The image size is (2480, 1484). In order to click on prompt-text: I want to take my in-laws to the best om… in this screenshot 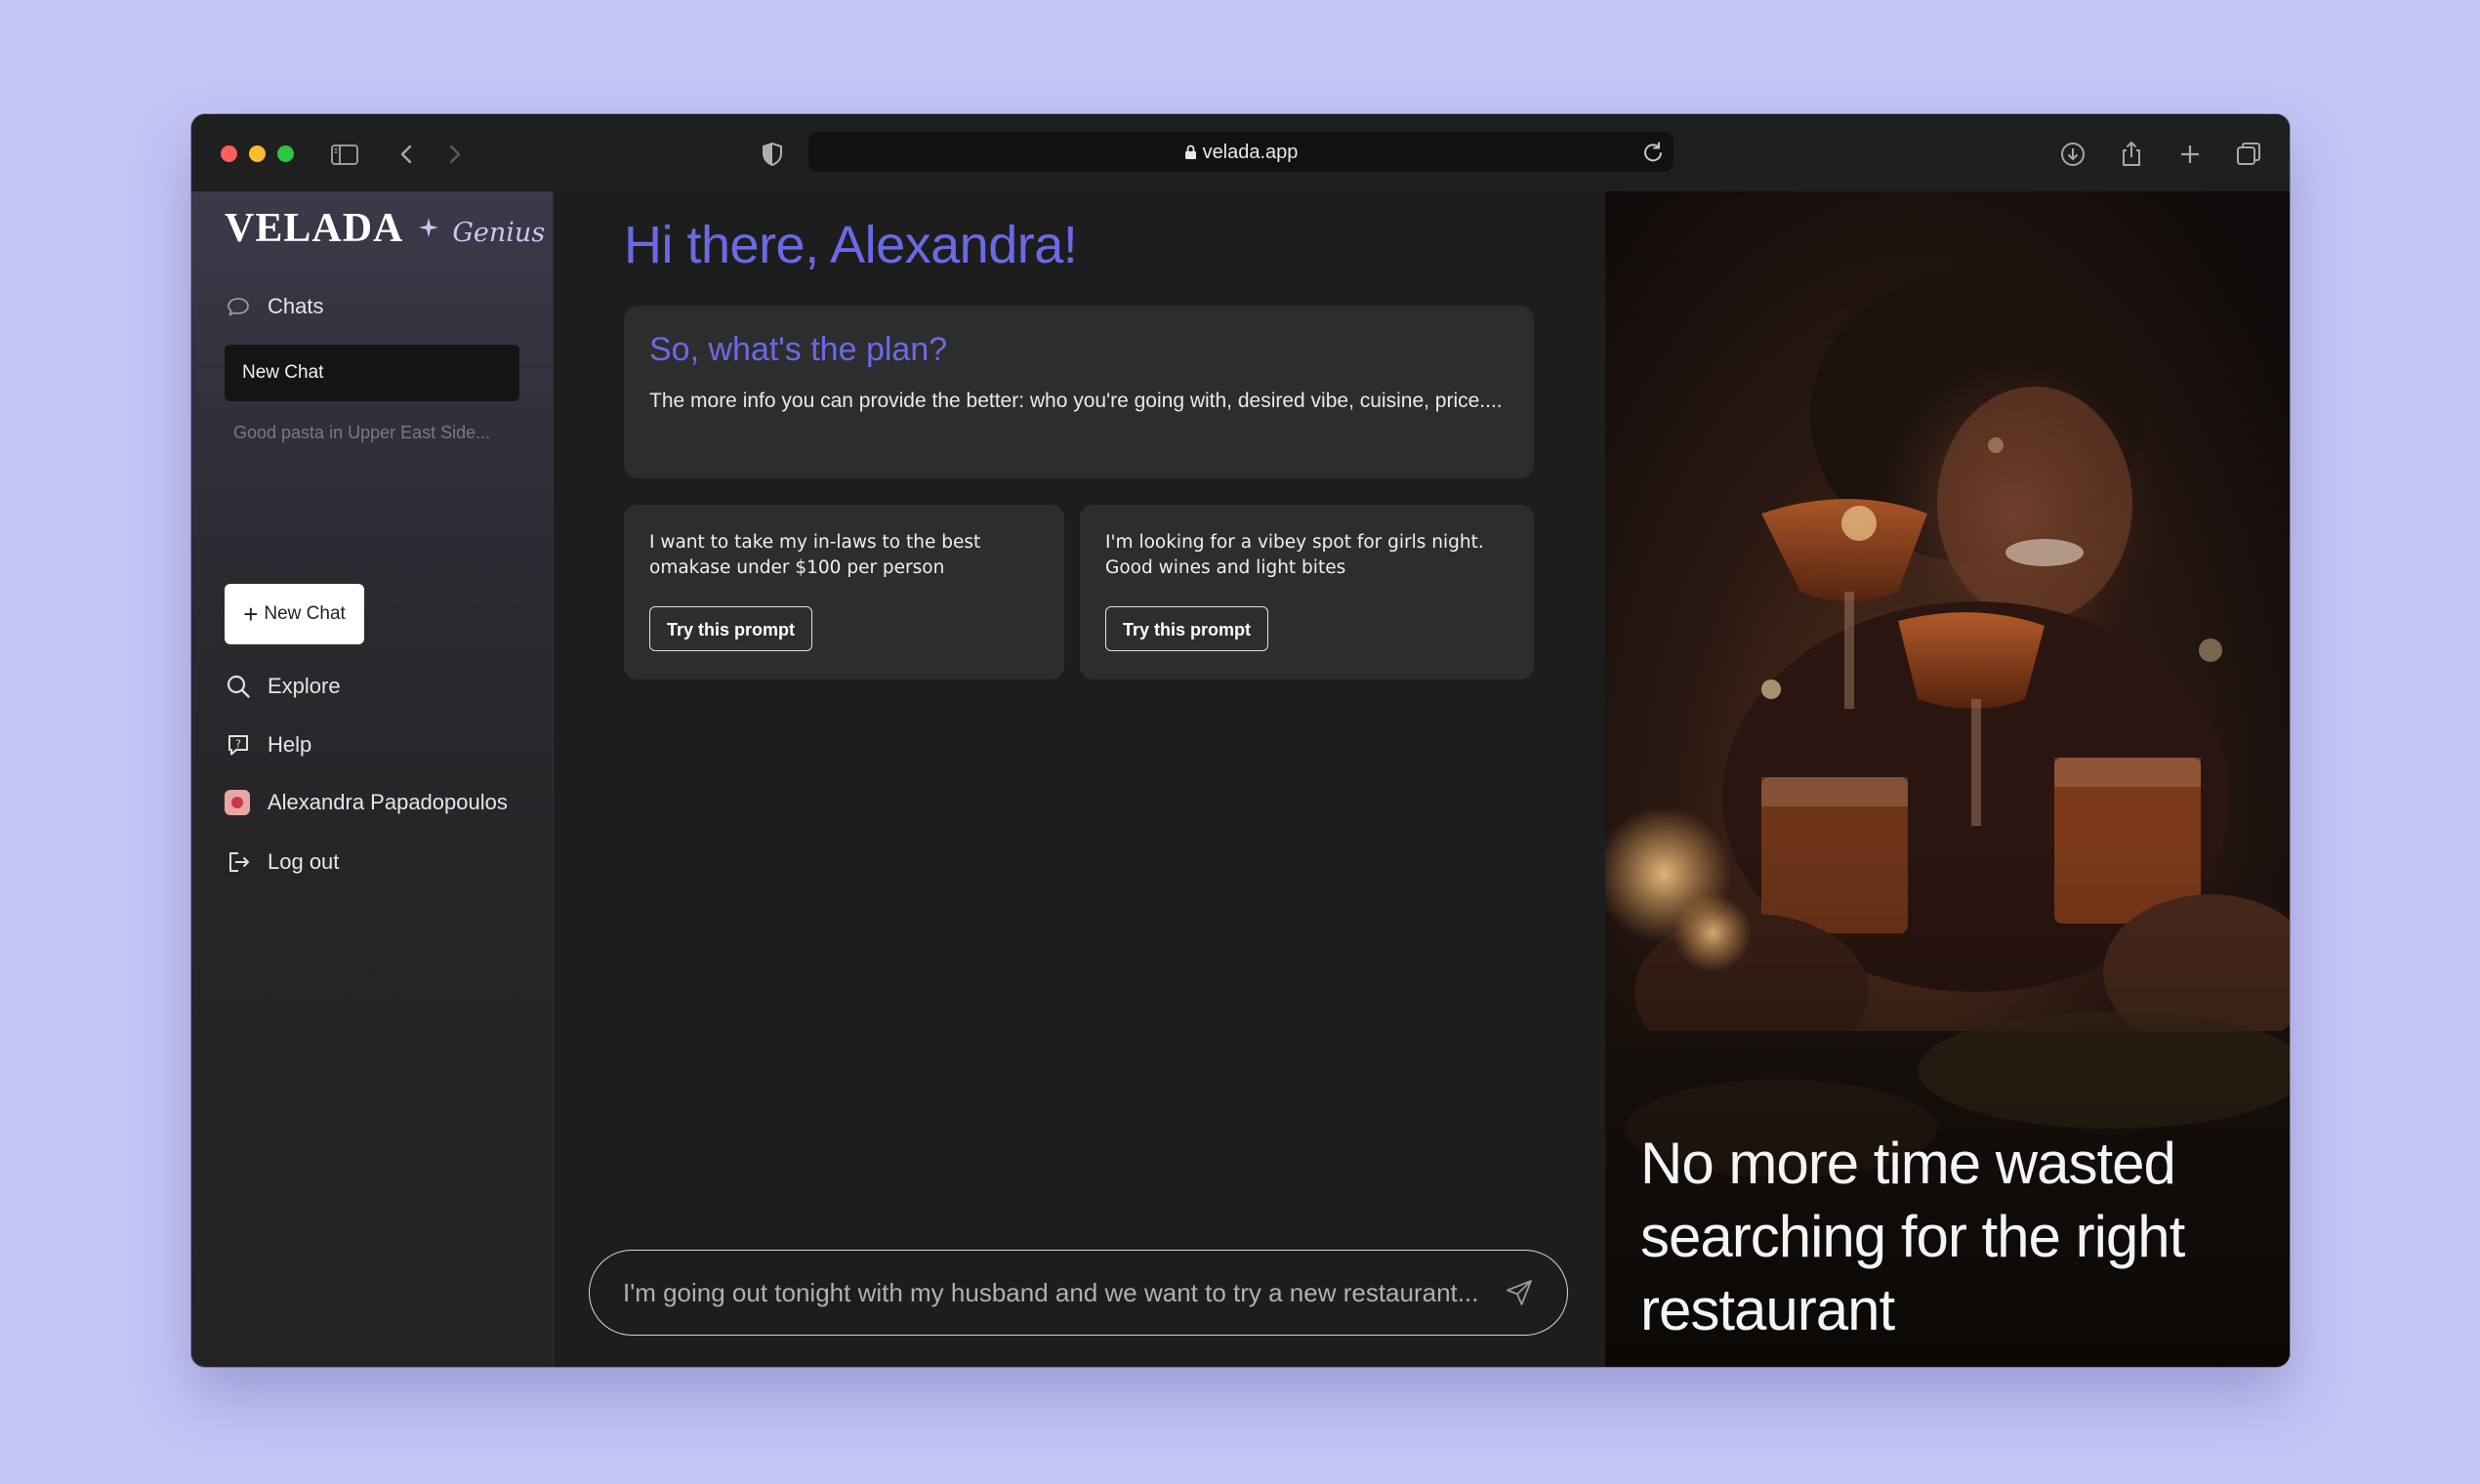, I will do `click(815, 555)`.